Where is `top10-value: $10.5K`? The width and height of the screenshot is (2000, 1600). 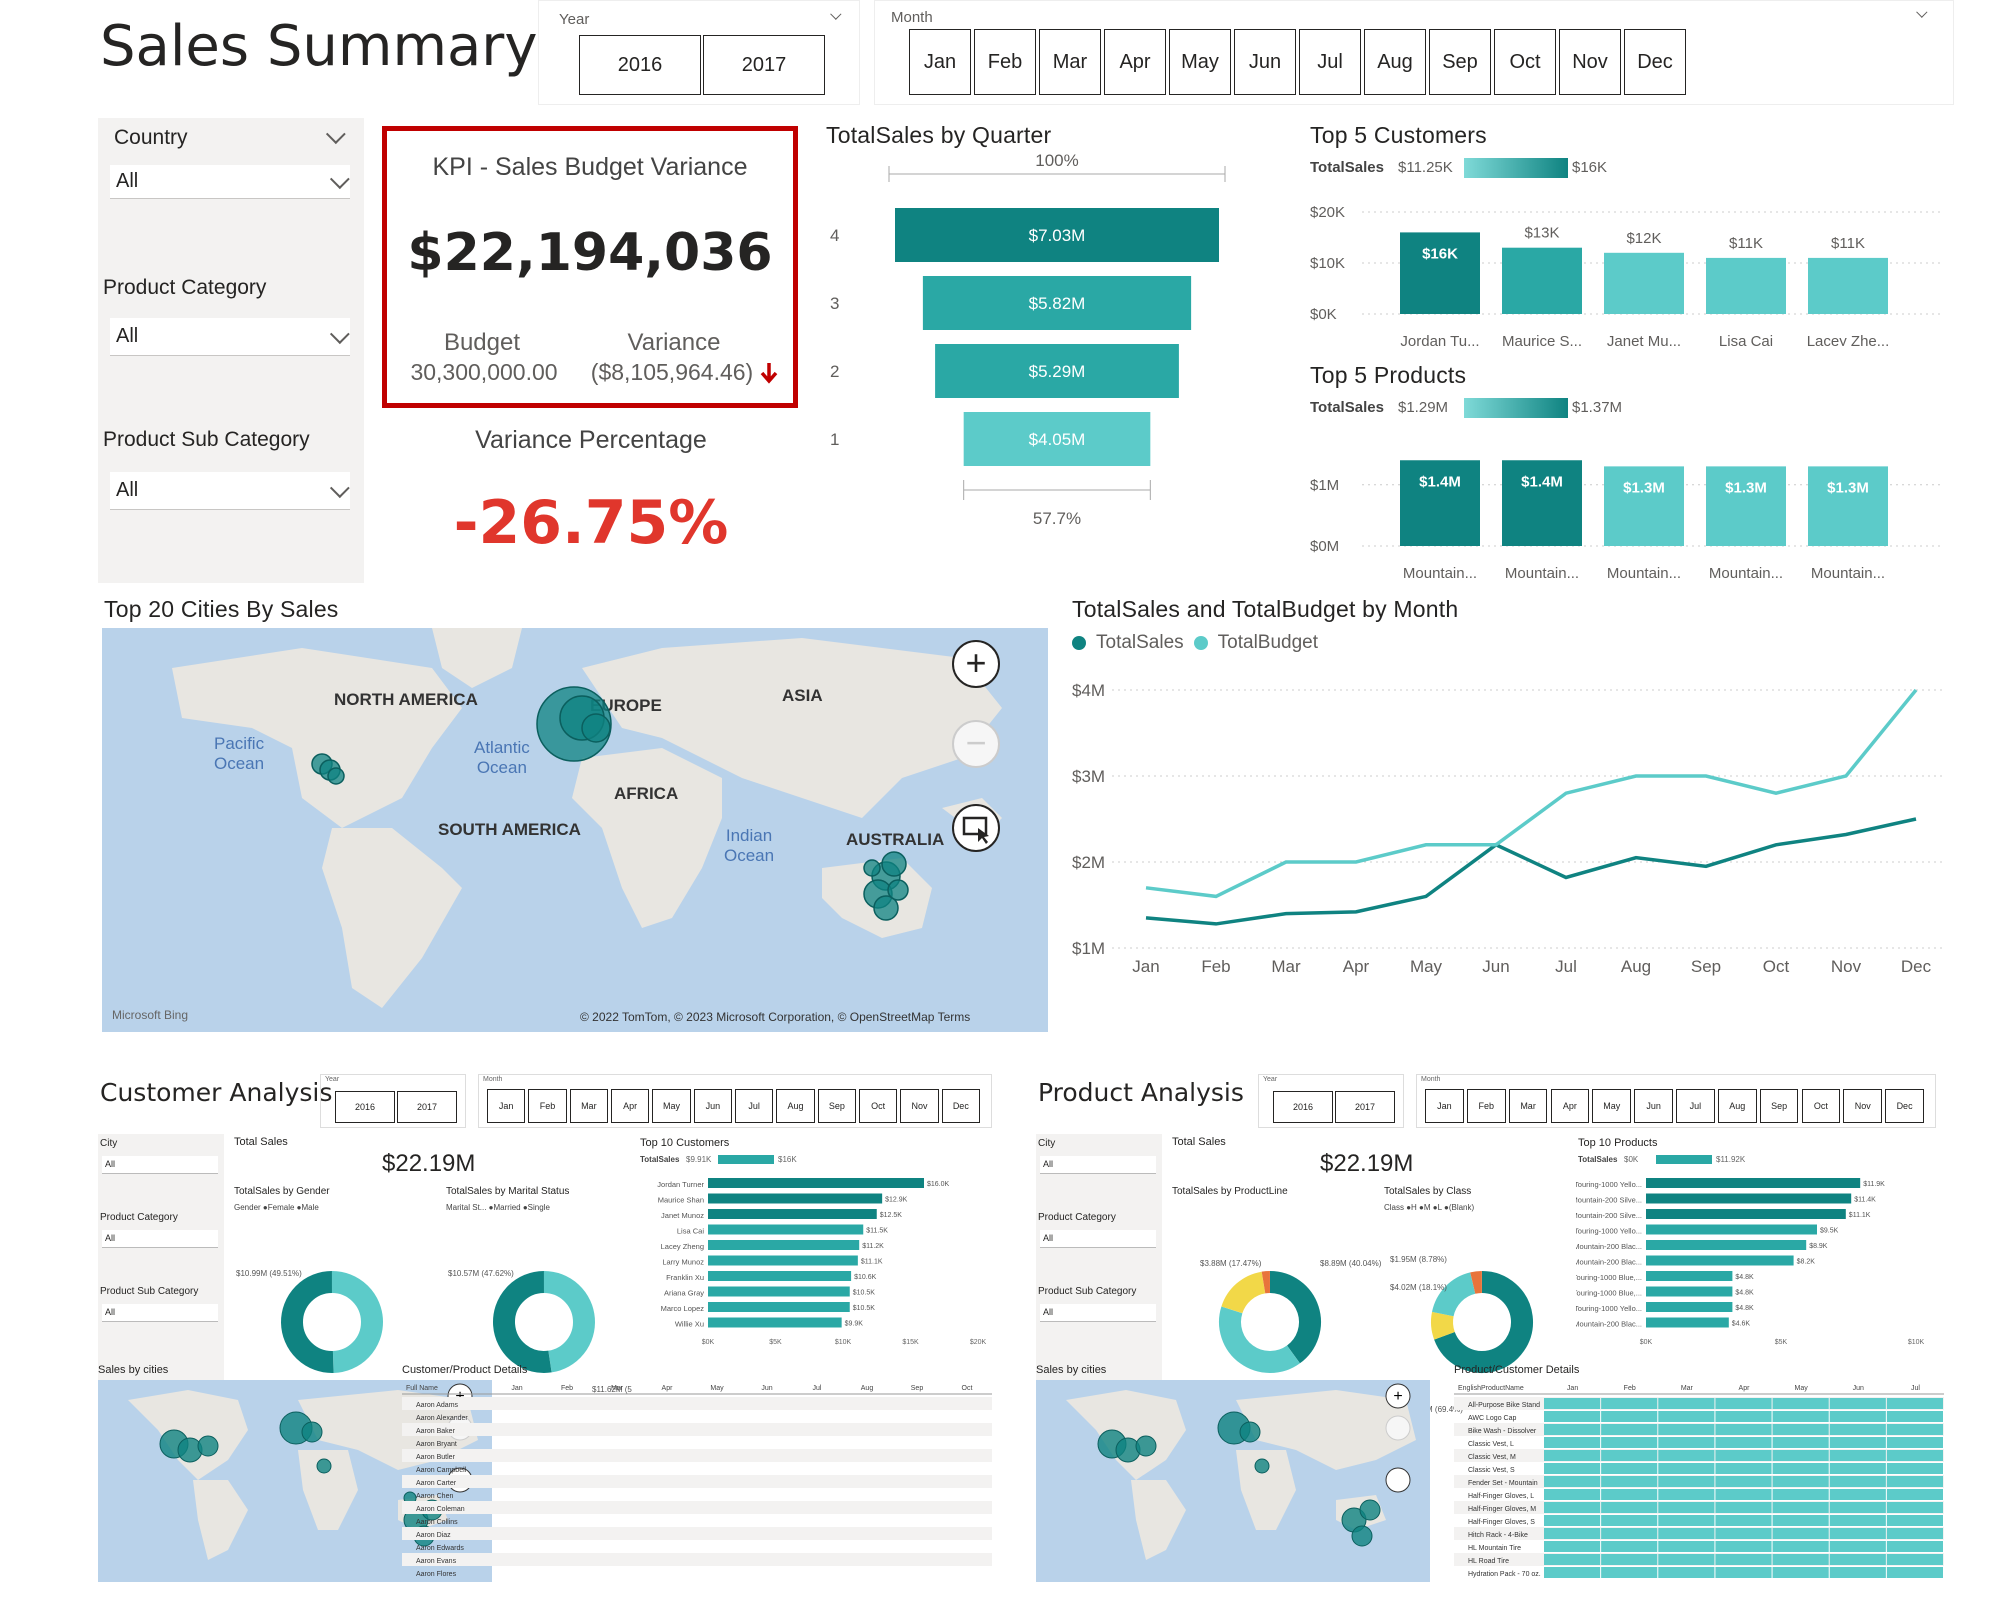 top10-value: $10.5K is located at coordinates (864, 1308).